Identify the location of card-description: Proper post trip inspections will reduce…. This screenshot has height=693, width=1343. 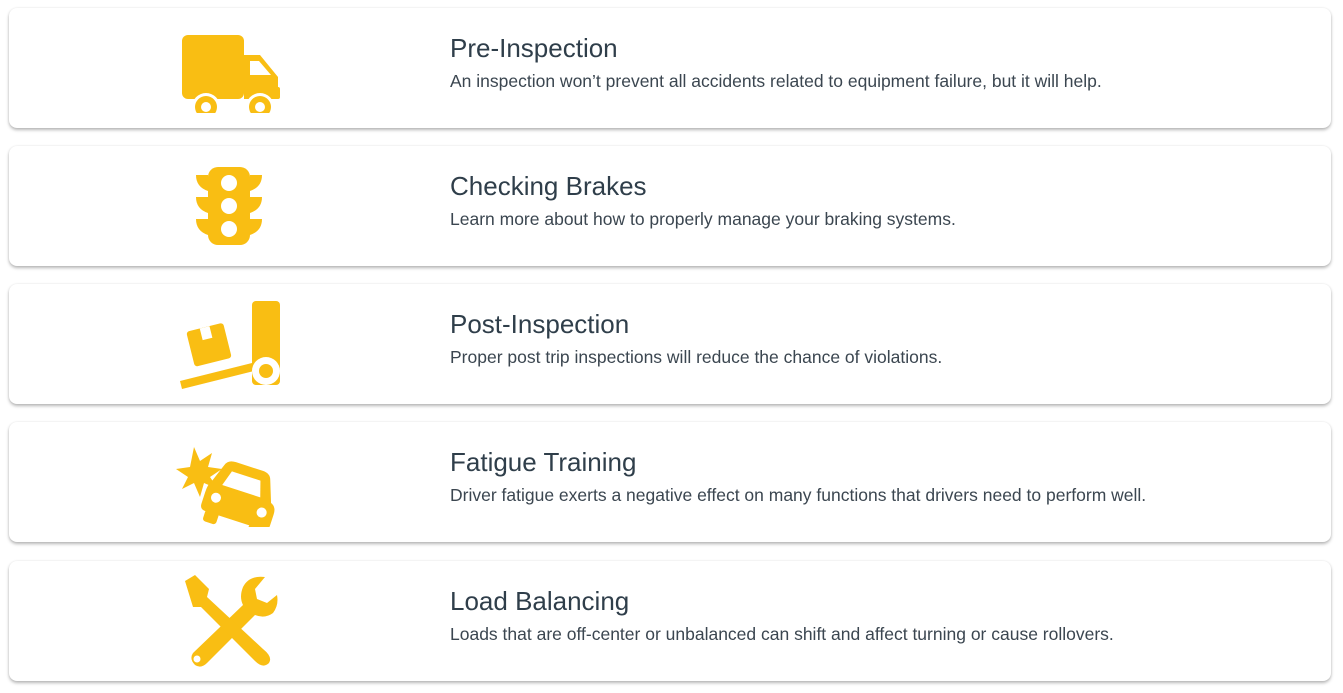
(696, 357).